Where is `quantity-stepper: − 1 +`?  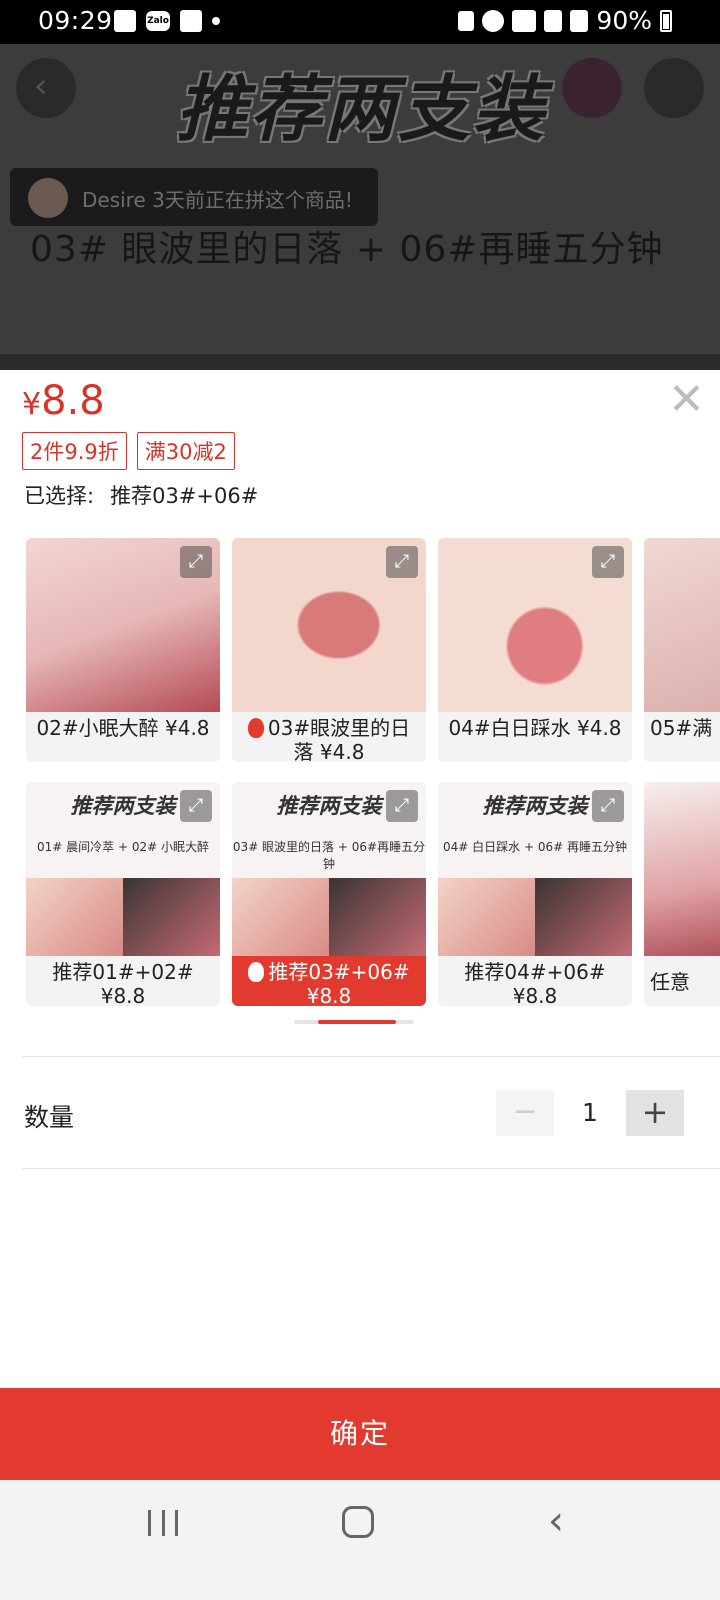
quantity-stepper: − 1 + is located at coordinates (591, 1113).